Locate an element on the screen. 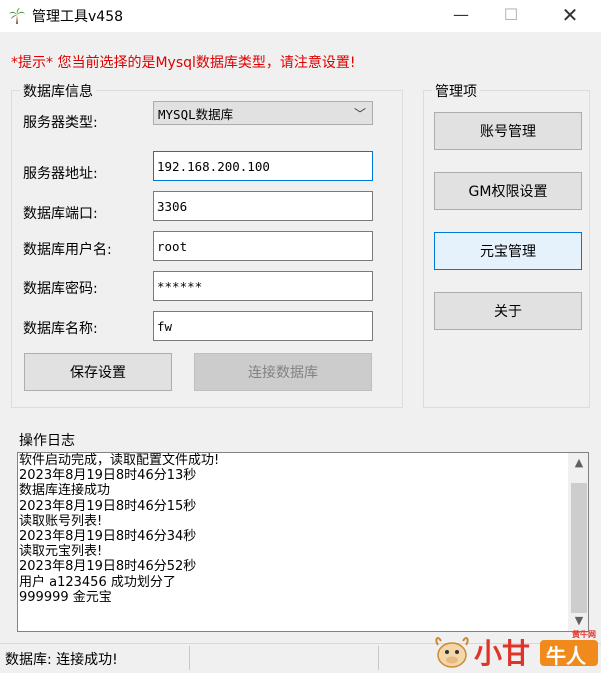 Image resolution: width=601 pixels, height=673 pixels. status-text: 数据库: 连接成功! is located at coordinates (61, 660).